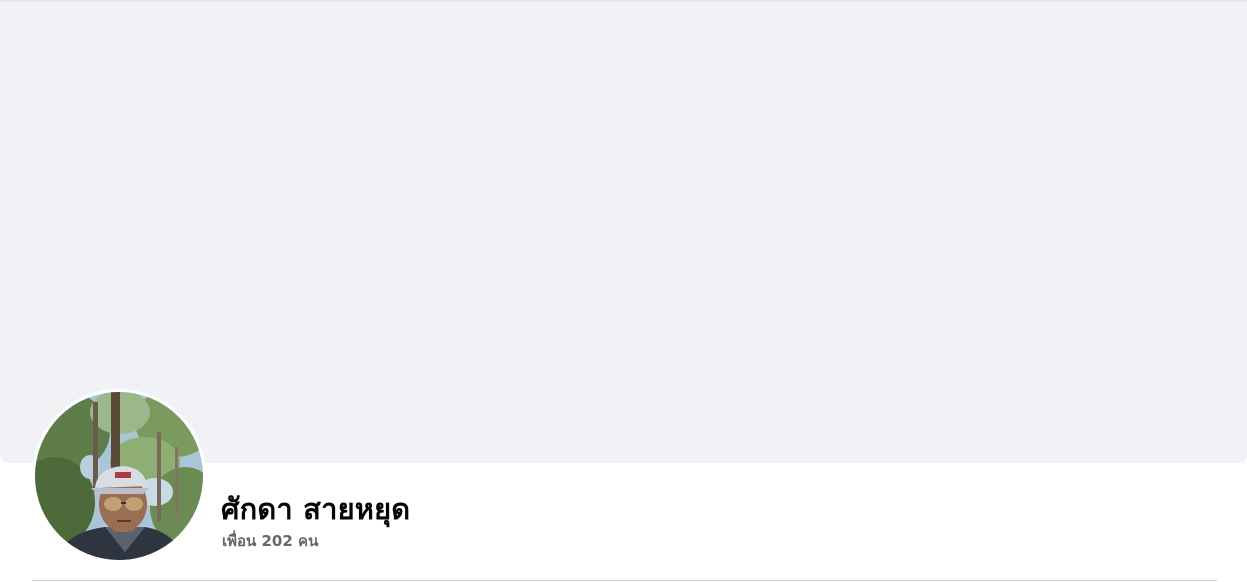  What do you see at coordinates (270, 541) in the screenshot?
I see `friends-count-link: เพื่อน 202 คน` at bounding box center [270, 541].